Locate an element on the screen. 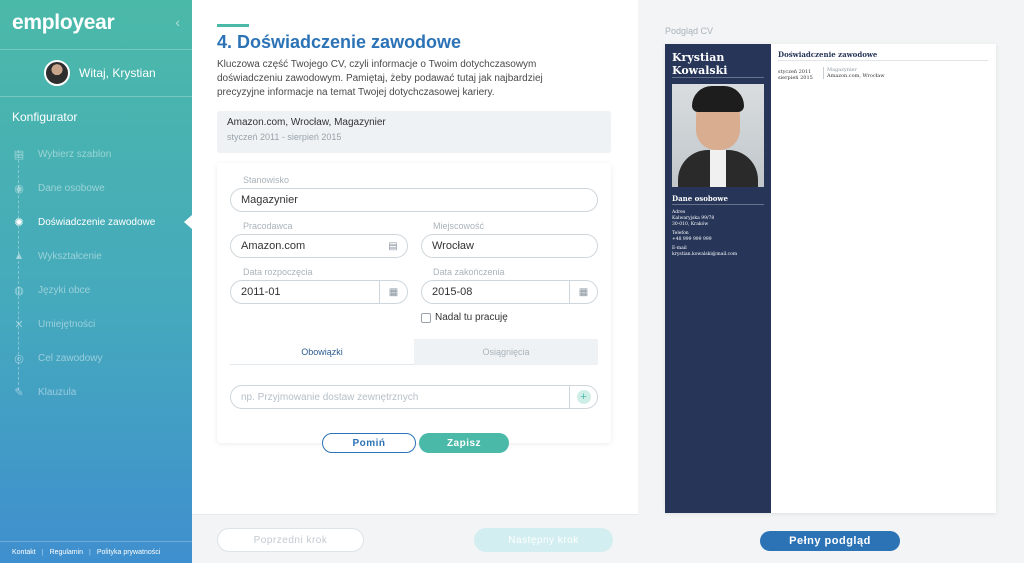 The width and height of the screenshot is (1024, 563). cv-section-experience: Doświadczenie zawodowe is located at coordinates (828, 54).